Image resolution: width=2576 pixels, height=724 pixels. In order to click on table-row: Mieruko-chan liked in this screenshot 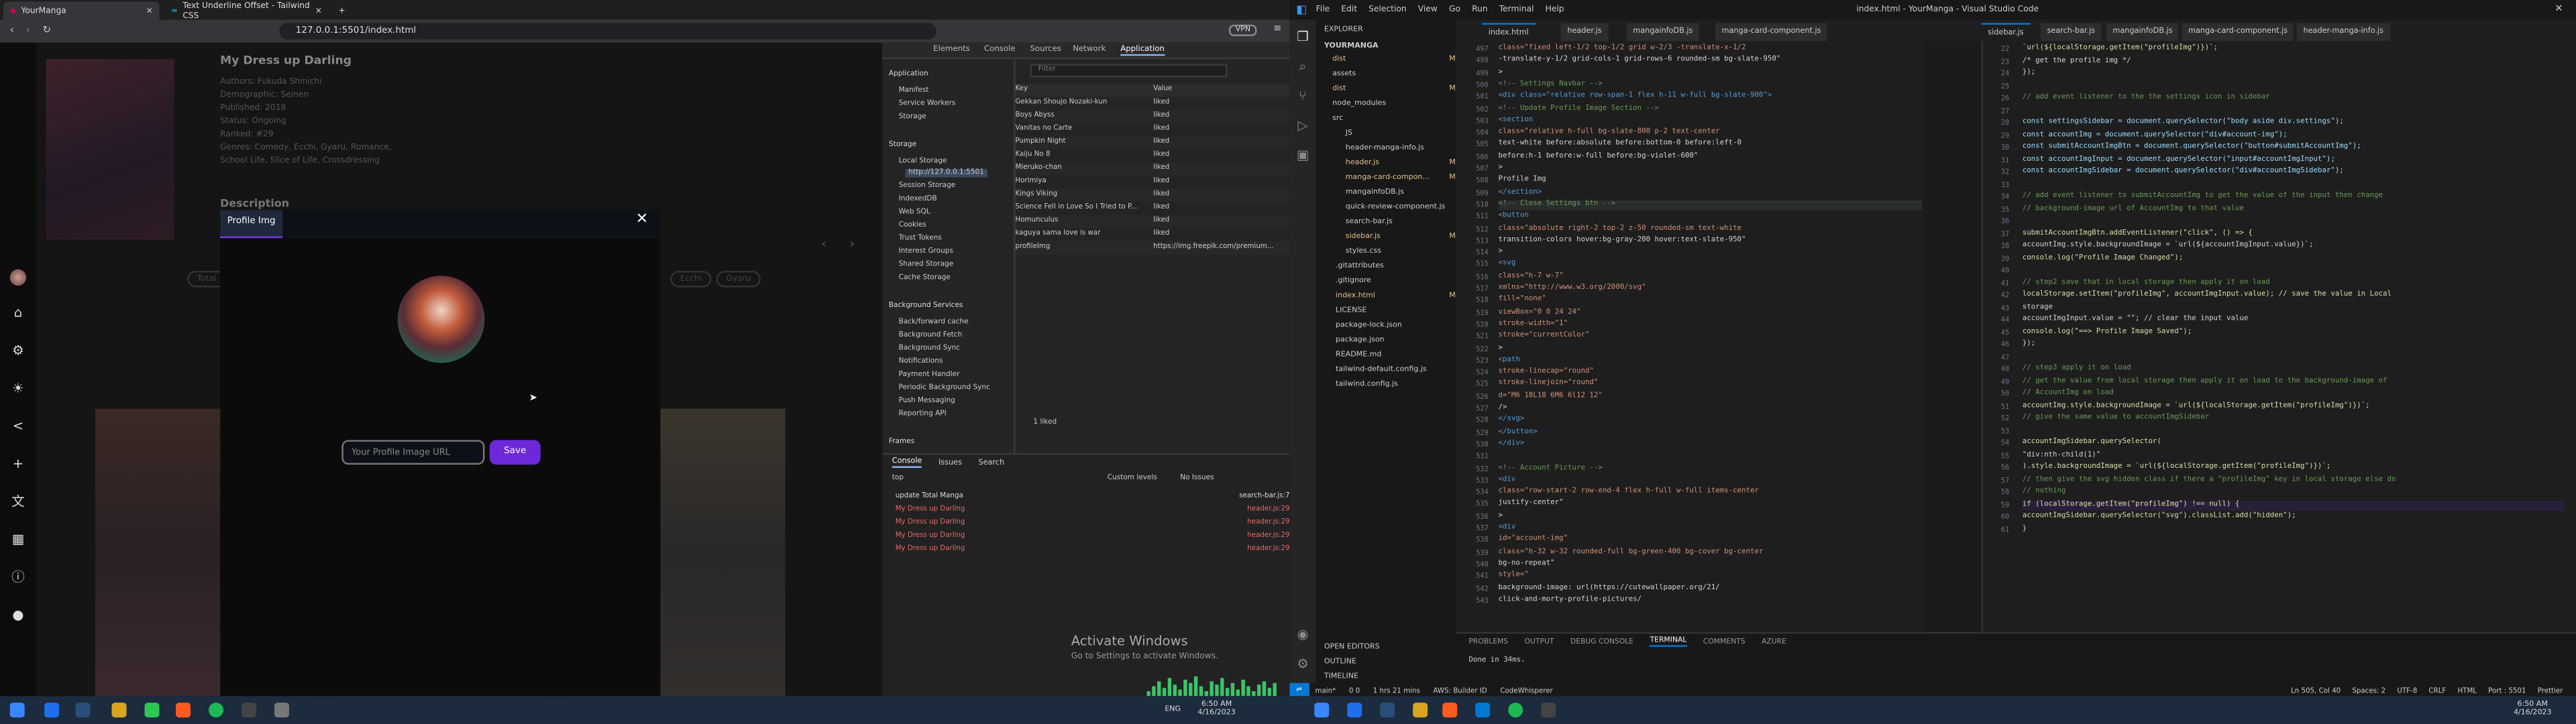, I will do `click(1152, 169)`.